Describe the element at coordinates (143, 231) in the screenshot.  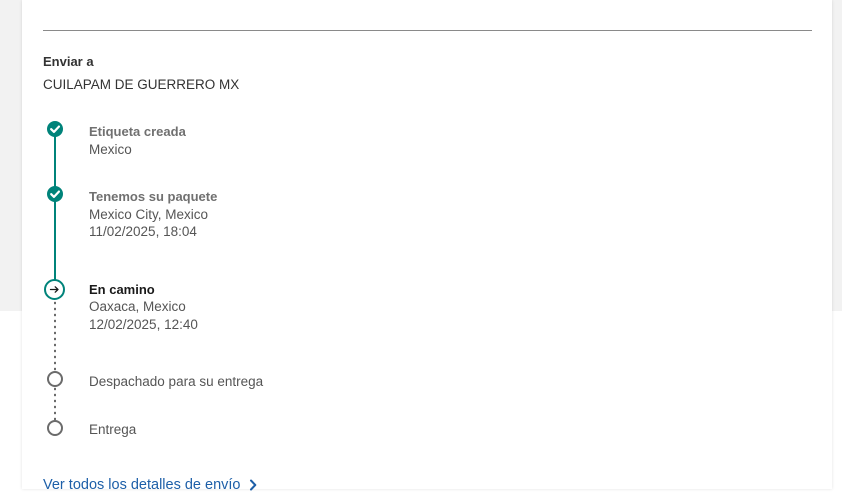
I see `step-datetime: 11/02/2025, 18:04` at that location.